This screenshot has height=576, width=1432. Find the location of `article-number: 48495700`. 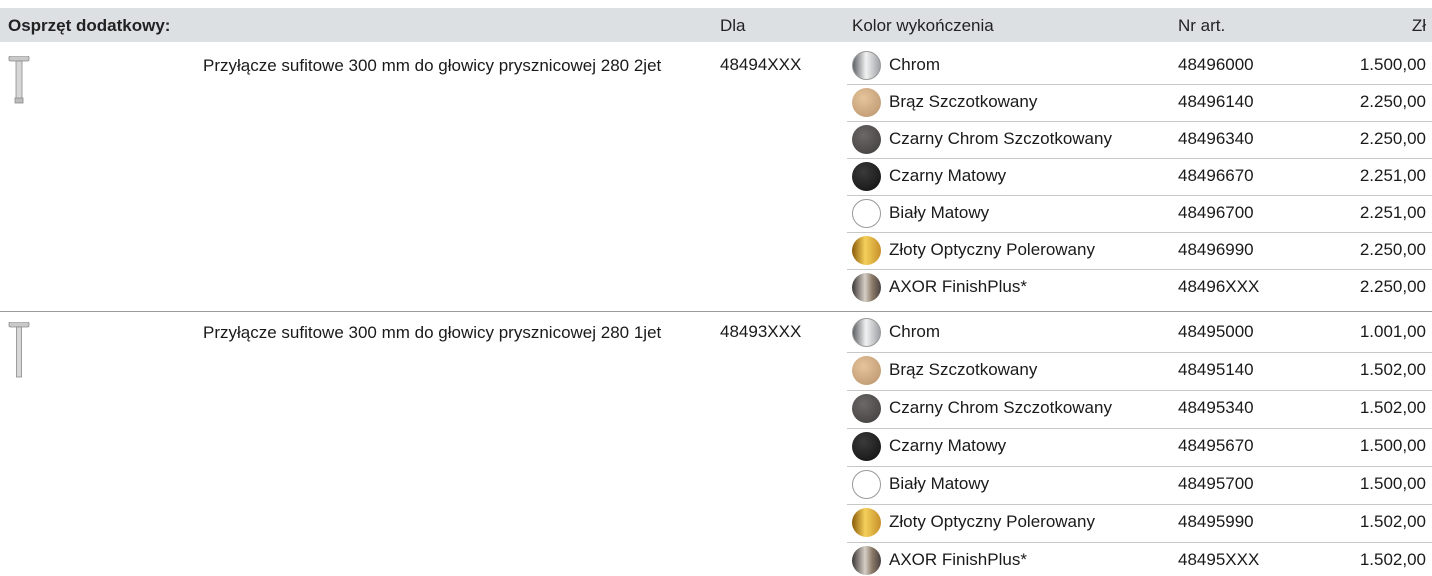

article-number: 48495700 is located at coordinates (1216, 483).